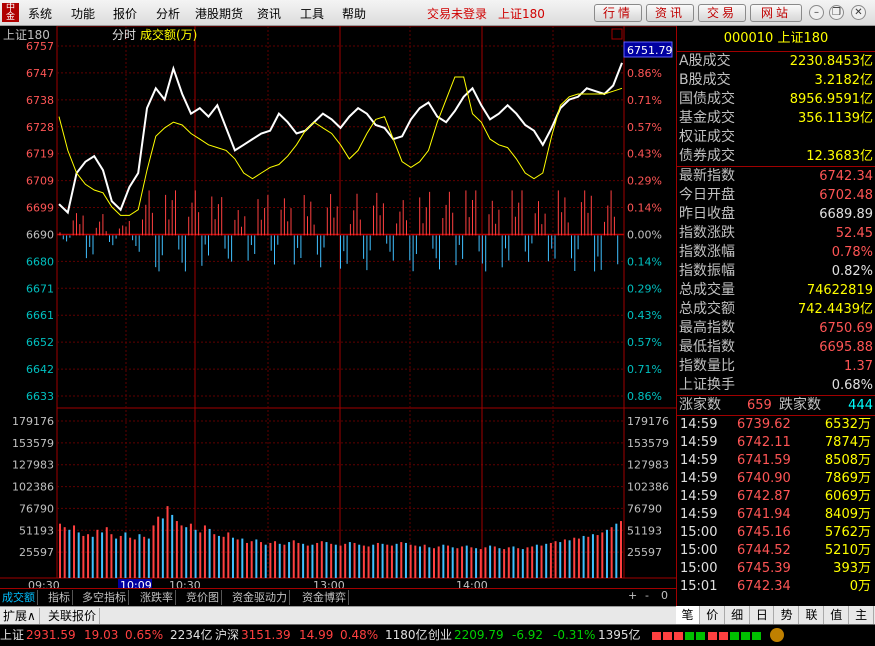 Image resolution: width=875 pixels, height=646 pixels. What do you see at coordinates (858, 12) in the screenshot?
I see `close-icon: ✕` at bounding box center [858, 12].